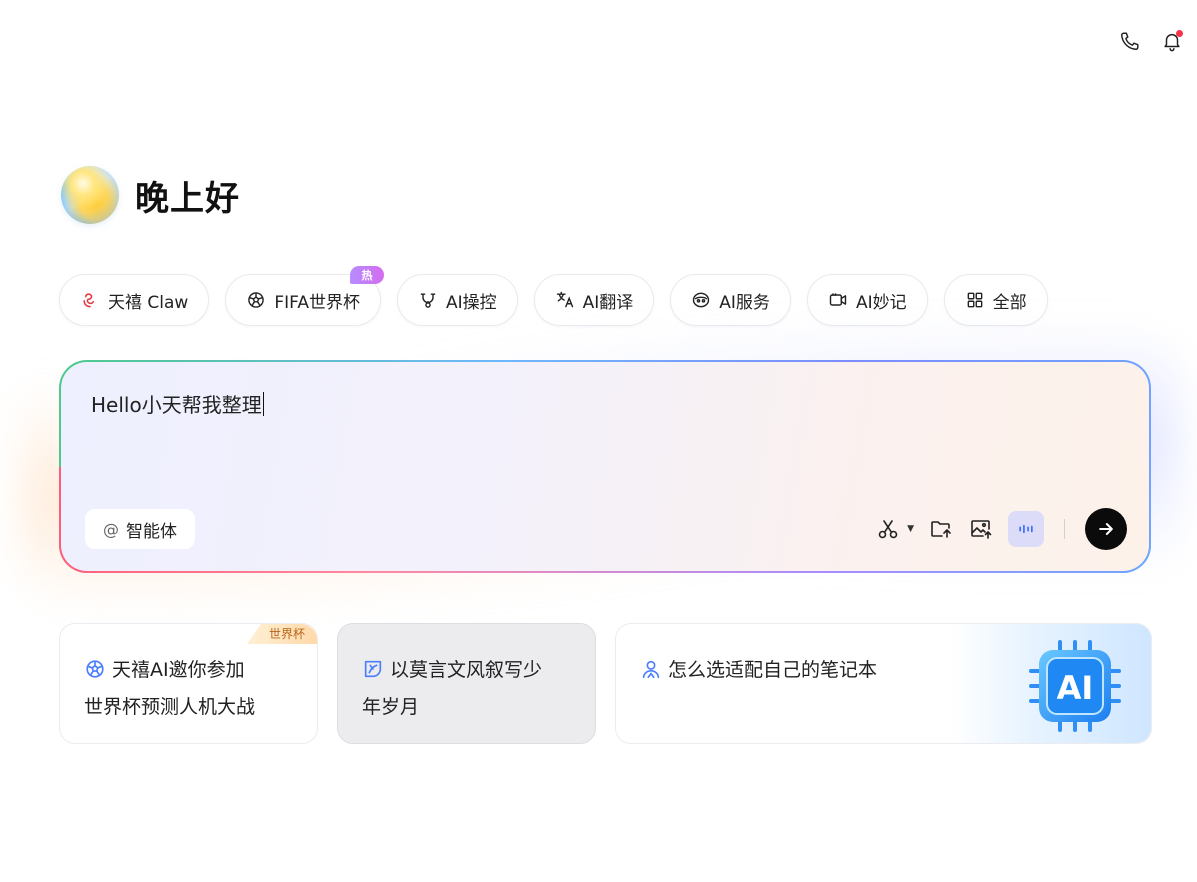 The image size is (1197, 882). What do you see at coordinates (188, 683) in the screenshot?
I see `suggestion-card-worldcup: 世界杯 天禧AI邀你参加 世界杯预测人机大战` at bounding box center [188, 683].